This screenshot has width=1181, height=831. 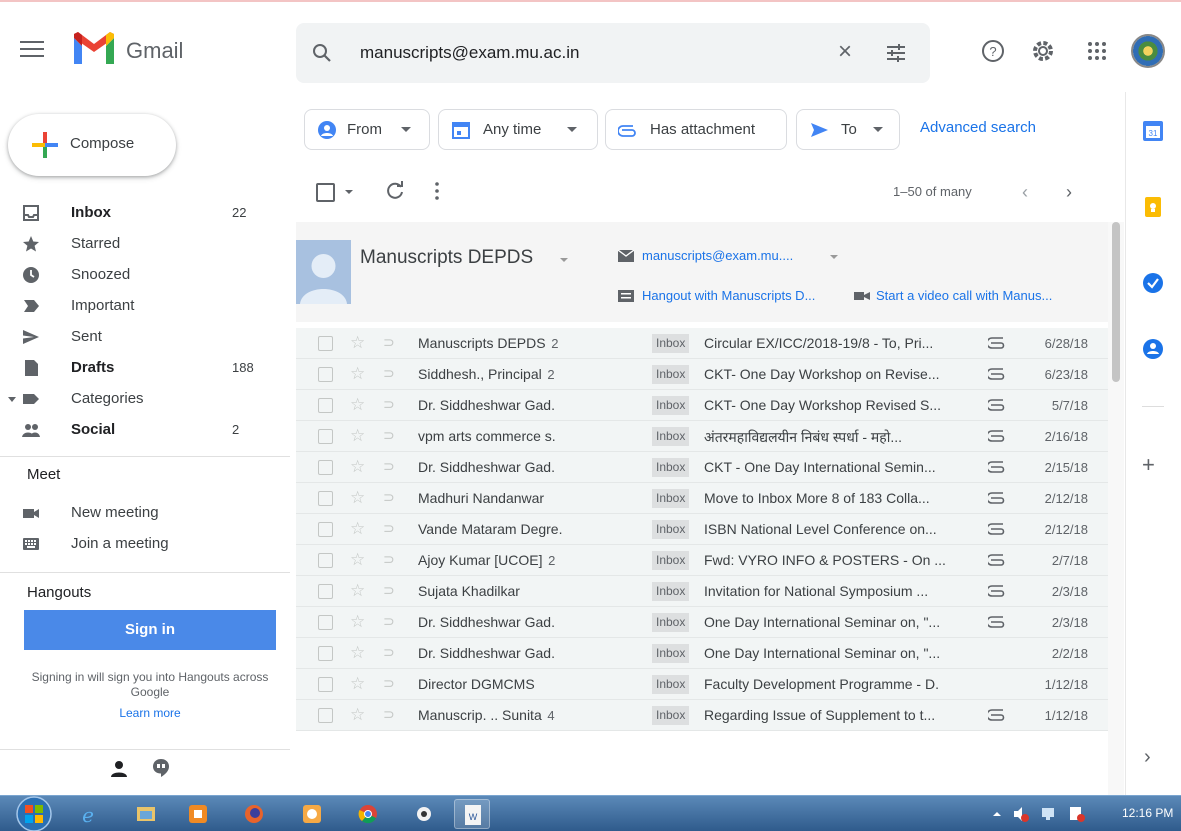 I want to click on search-icon, so click(x=322, y=53).